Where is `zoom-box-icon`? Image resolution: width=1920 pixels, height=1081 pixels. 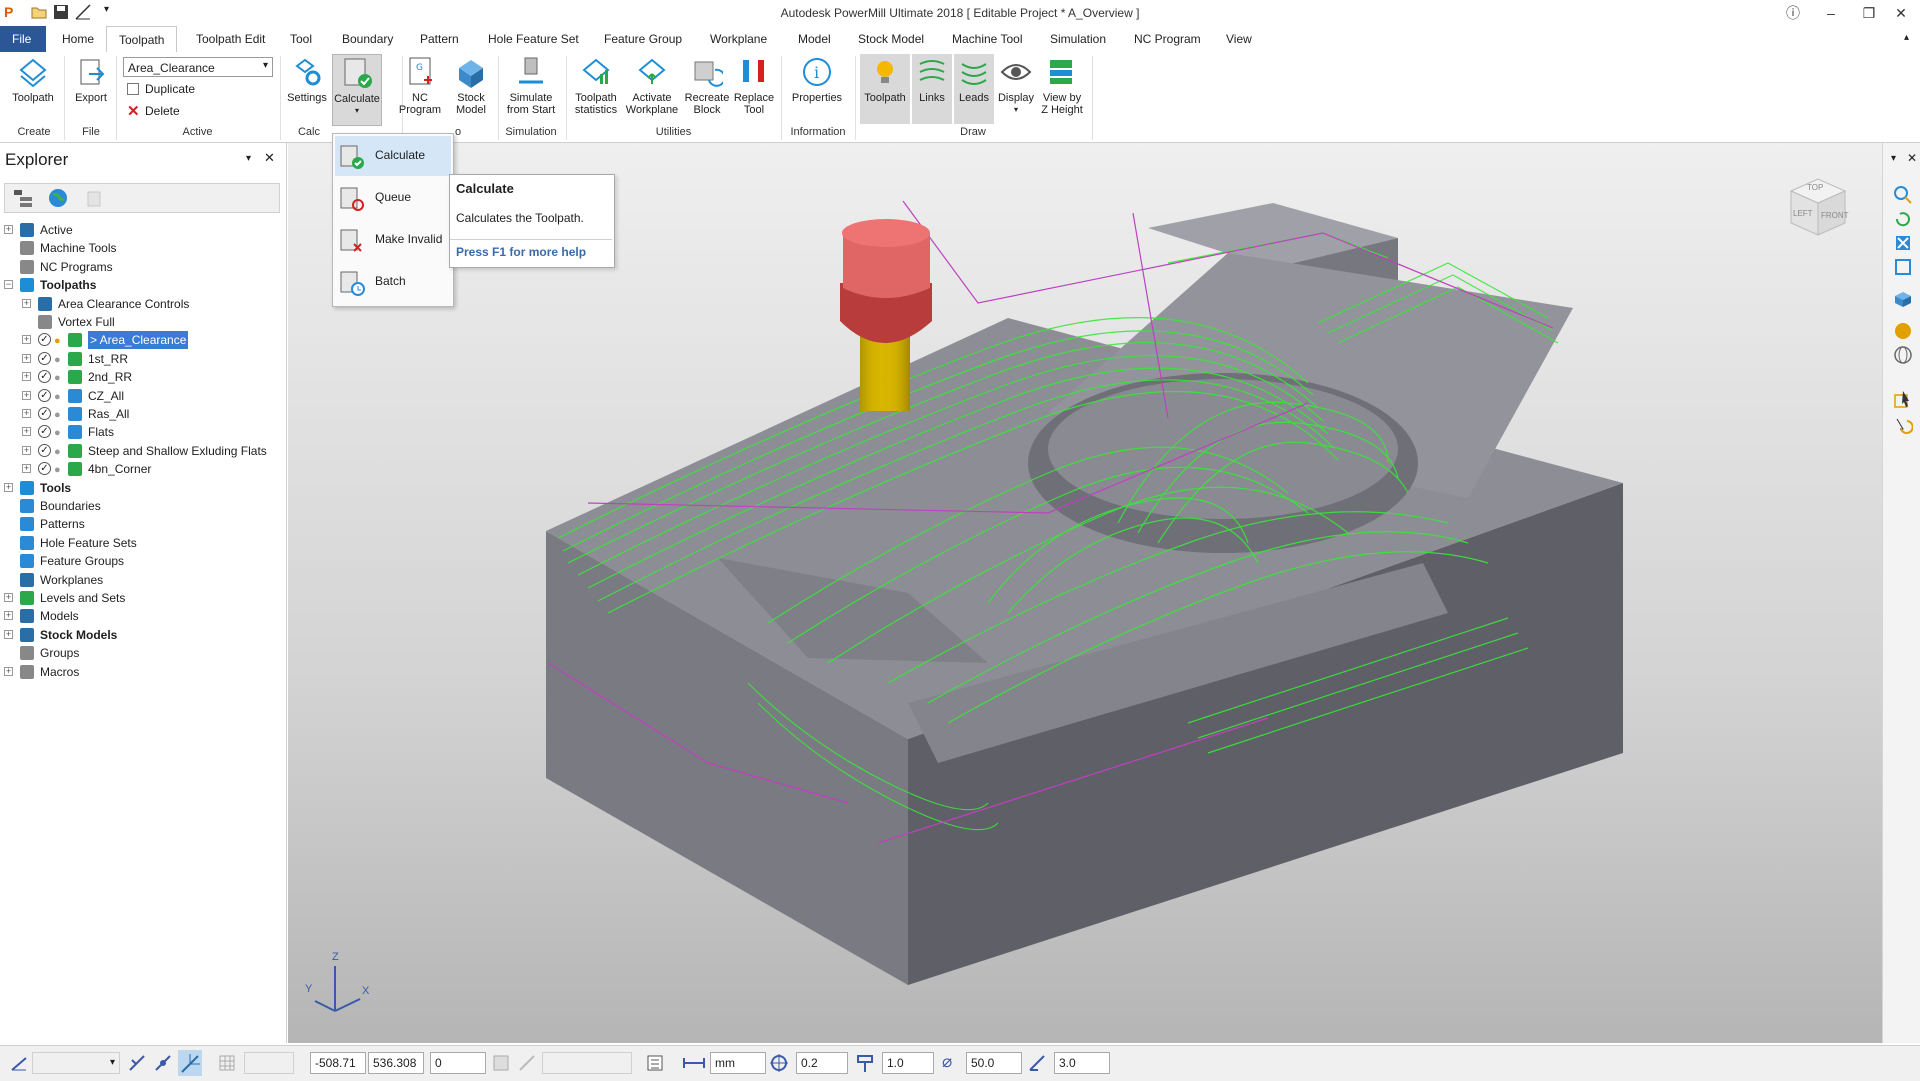 zoom-box-icon is located at coordinates (1903, 267).